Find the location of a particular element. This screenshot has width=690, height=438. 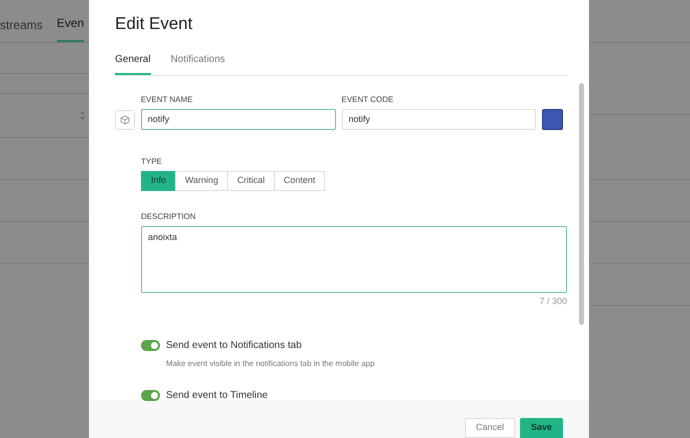

description-field: anoixta is located at coordinates (354, 259).